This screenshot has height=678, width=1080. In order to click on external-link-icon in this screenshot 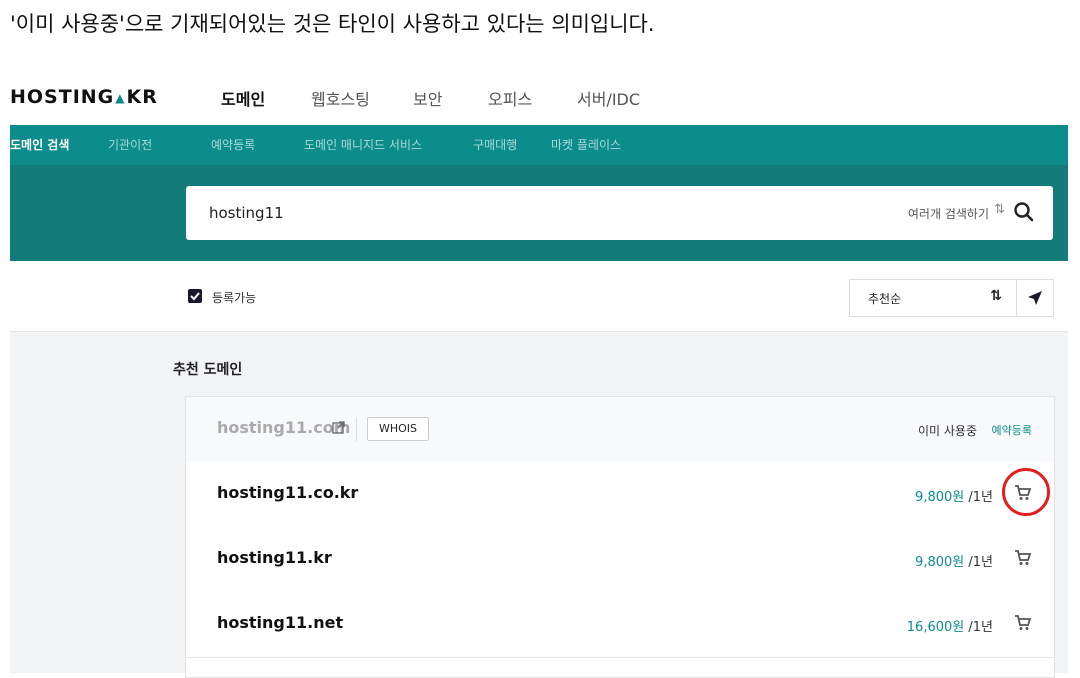, I will do `click(338, 427)`.